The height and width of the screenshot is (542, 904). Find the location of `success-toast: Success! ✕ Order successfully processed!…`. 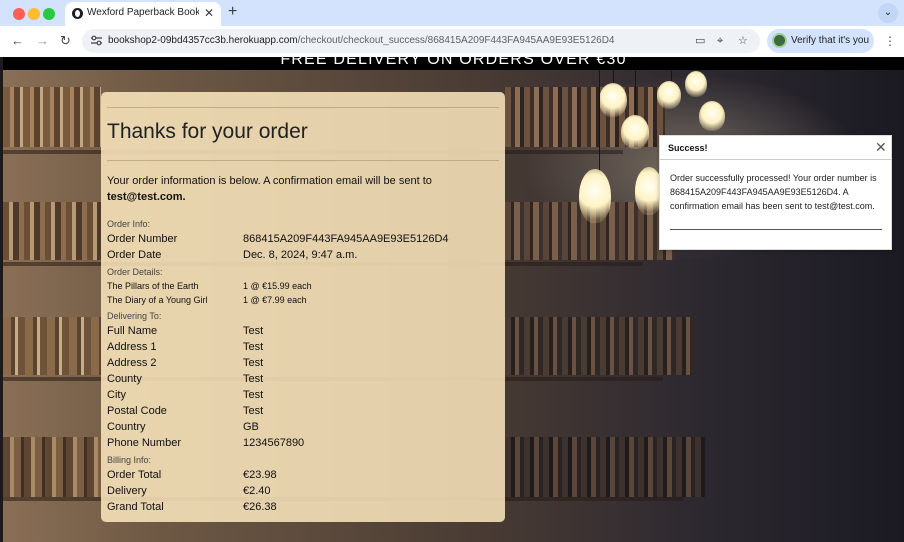

success-toast: Success! ✕ Order successfully processed!… is located at coordinates (775, 192).